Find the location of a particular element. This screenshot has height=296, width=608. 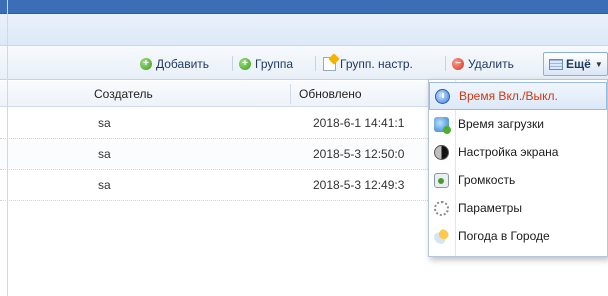

weather-icon is located at coordinates (441, 236).